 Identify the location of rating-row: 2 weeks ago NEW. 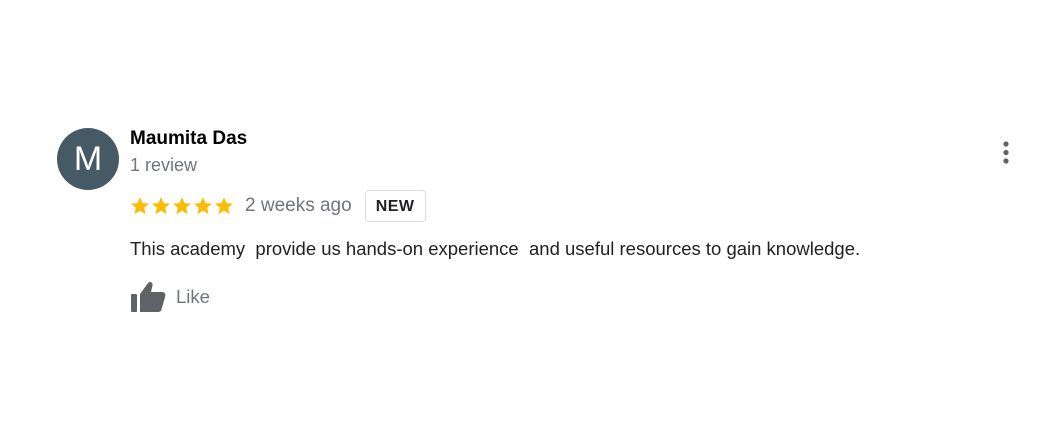
(278, 206).